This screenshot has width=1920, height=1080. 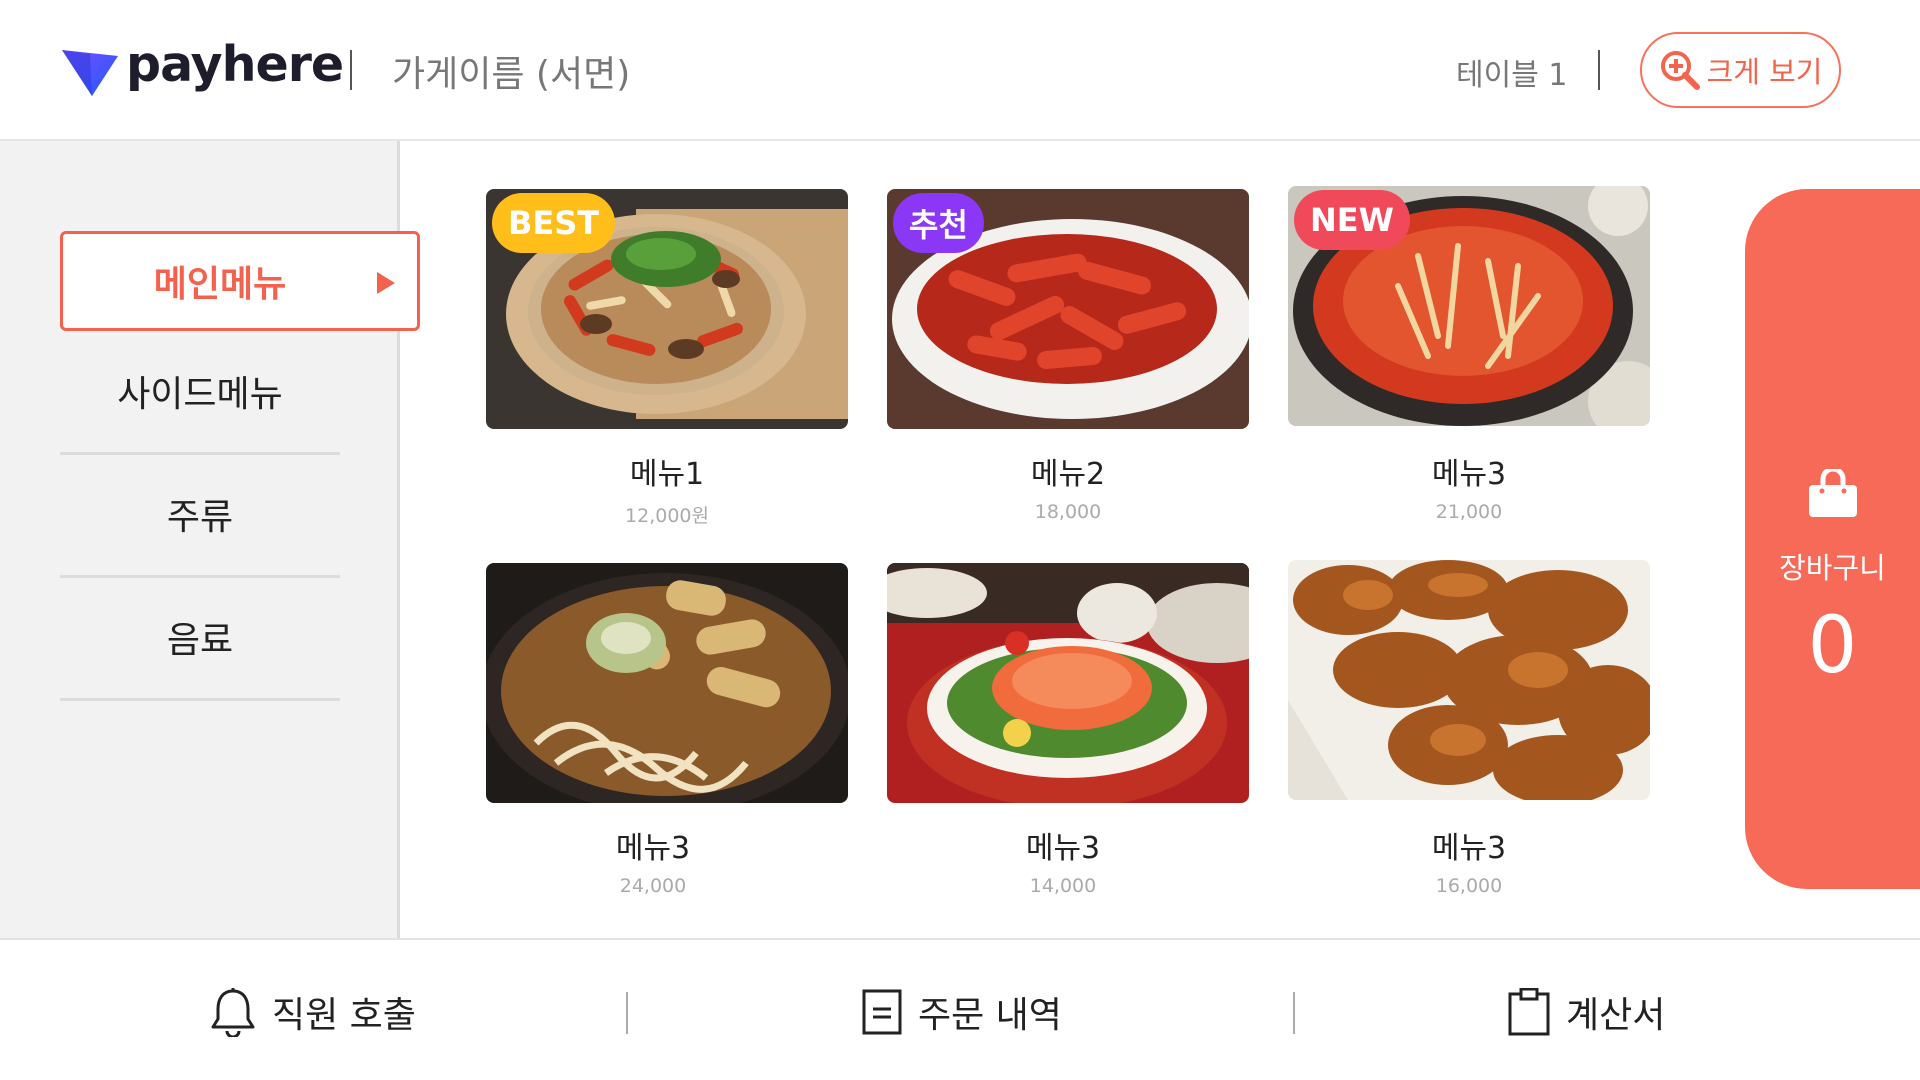 I want to click on bill-button: 계산서, so click(x=1586, y=1012).